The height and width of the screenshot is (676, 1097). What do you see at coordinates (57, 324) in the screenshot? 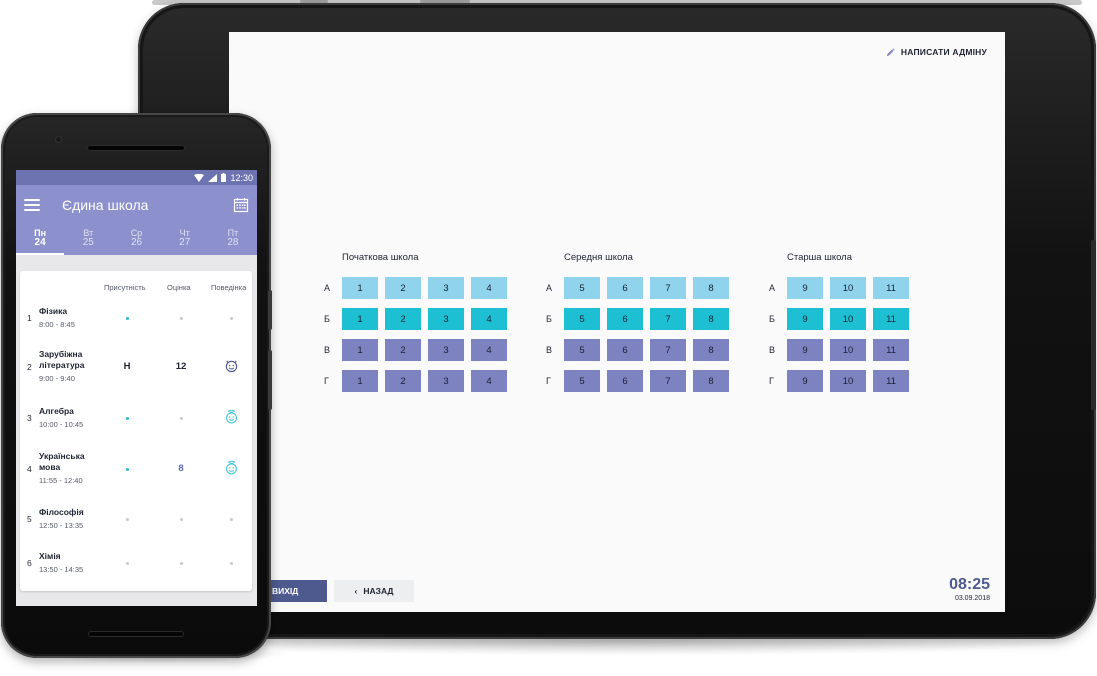
I see `lesson-time: 8:00 - 8:45` at bounding box center [57, 324].